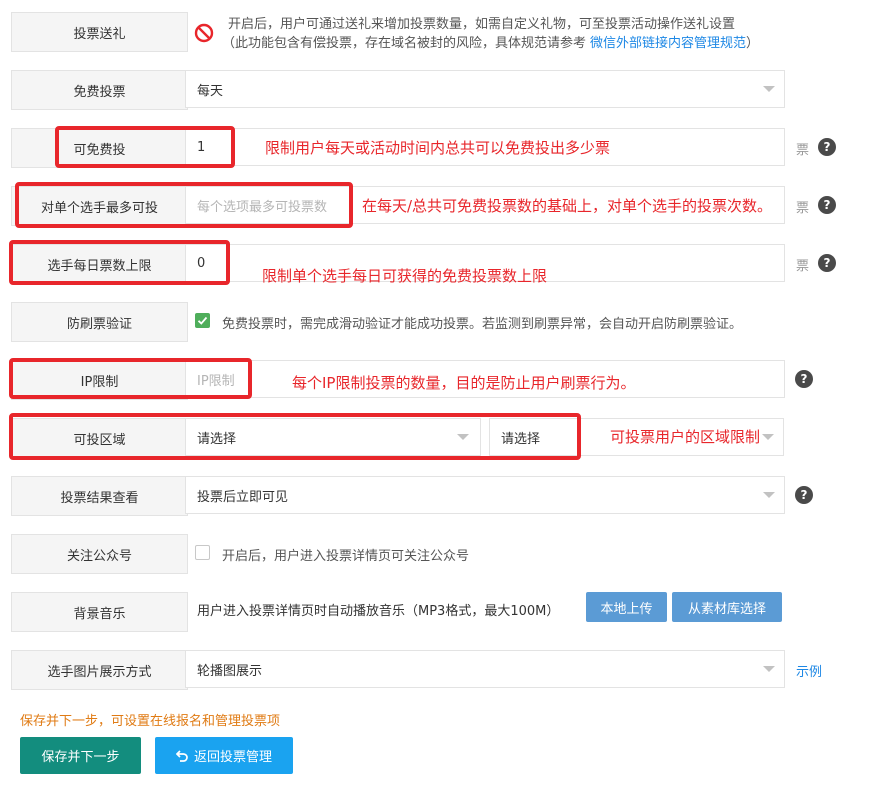  What do you see at coordinates (204, 33) in the screenshot?
I see `prohibited-icon` at bounding box center [204, 33].